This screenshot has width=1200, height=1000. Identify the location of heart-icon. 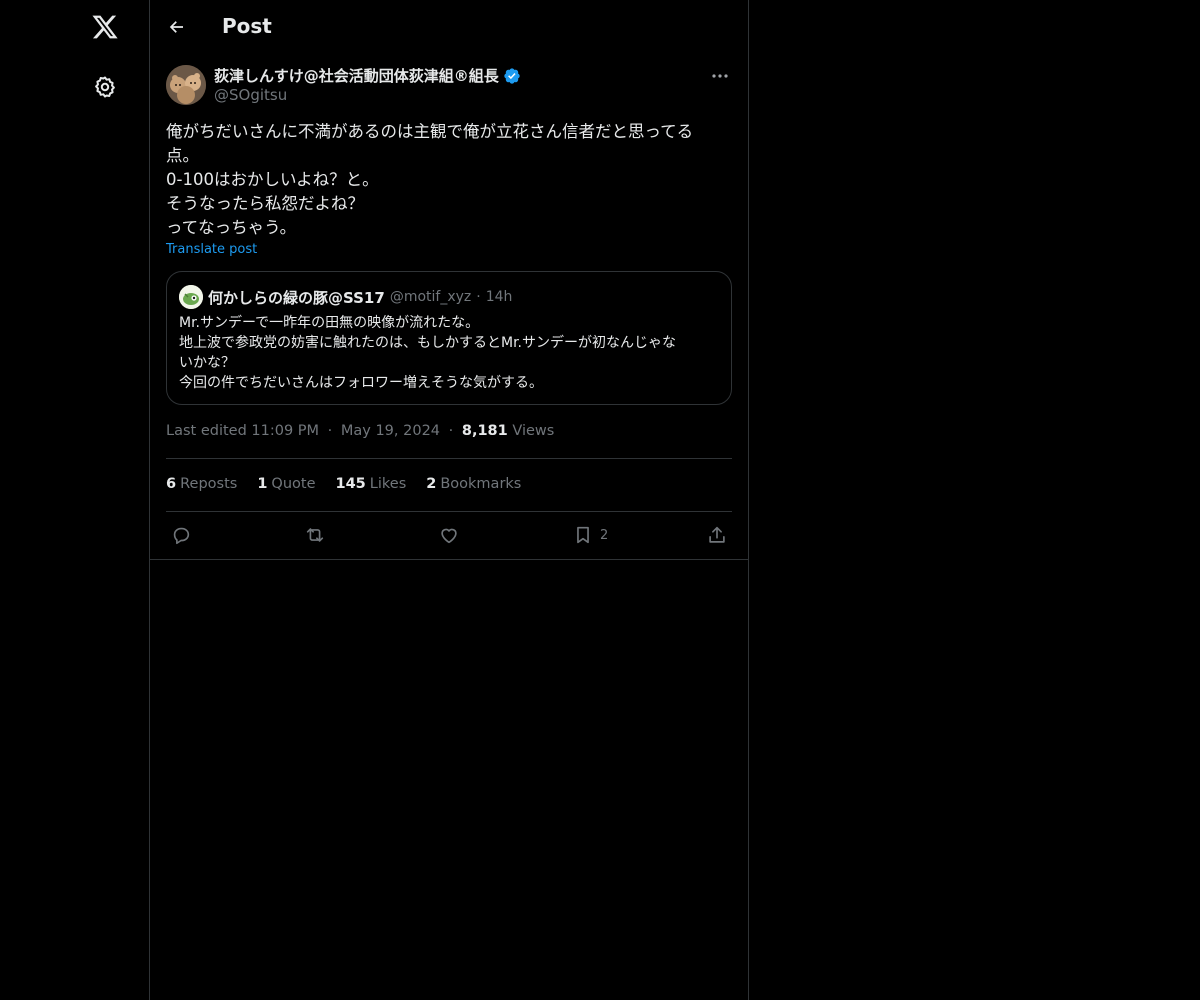
(449, 536).